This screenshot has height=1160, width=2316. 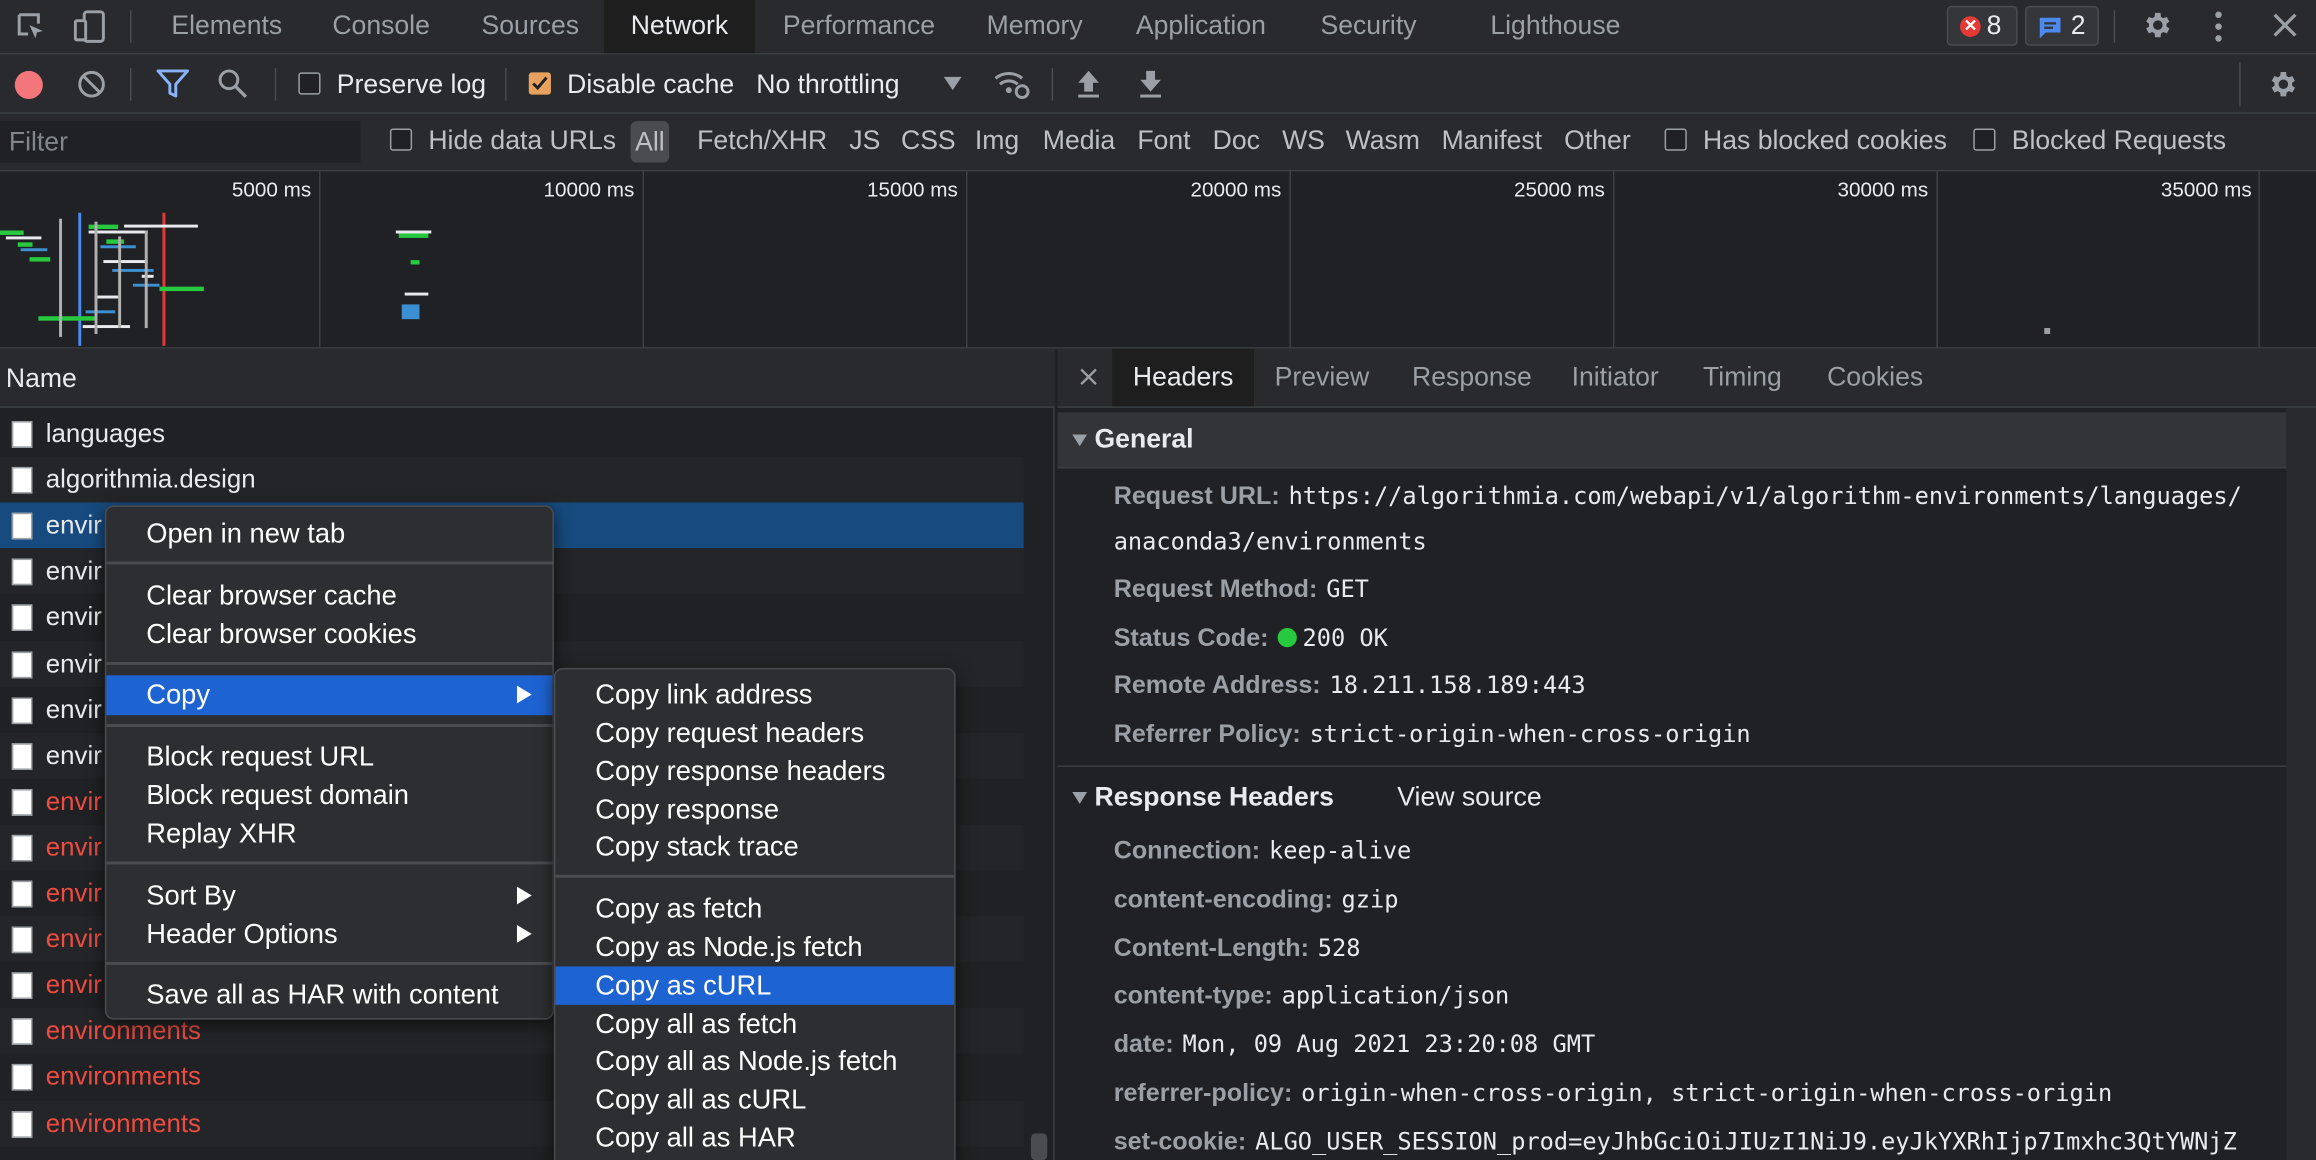 I want to click on general-section-header: General, so click(x=1672, y=440).